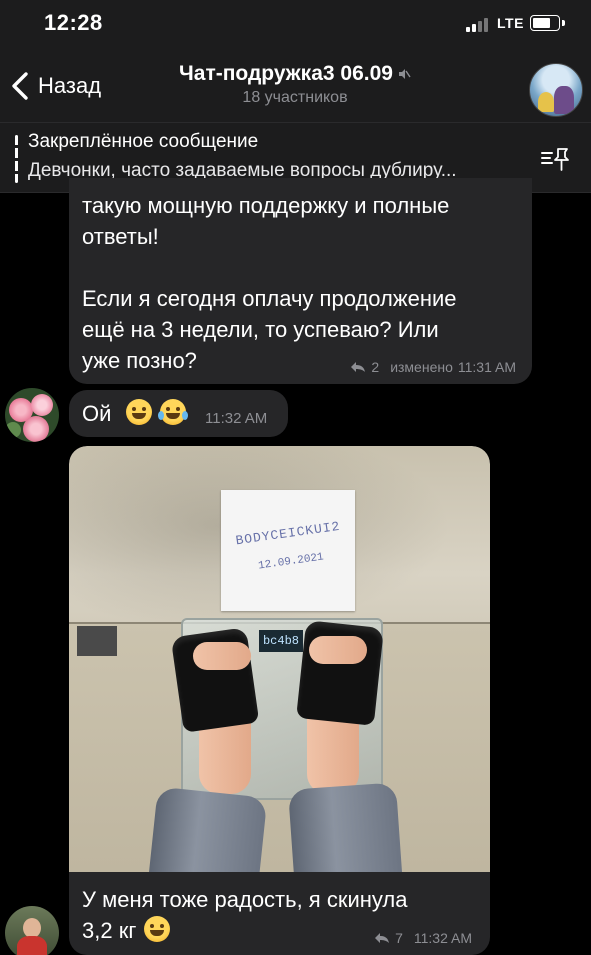  I want to click on reply-count: 7, so click(399, 938).